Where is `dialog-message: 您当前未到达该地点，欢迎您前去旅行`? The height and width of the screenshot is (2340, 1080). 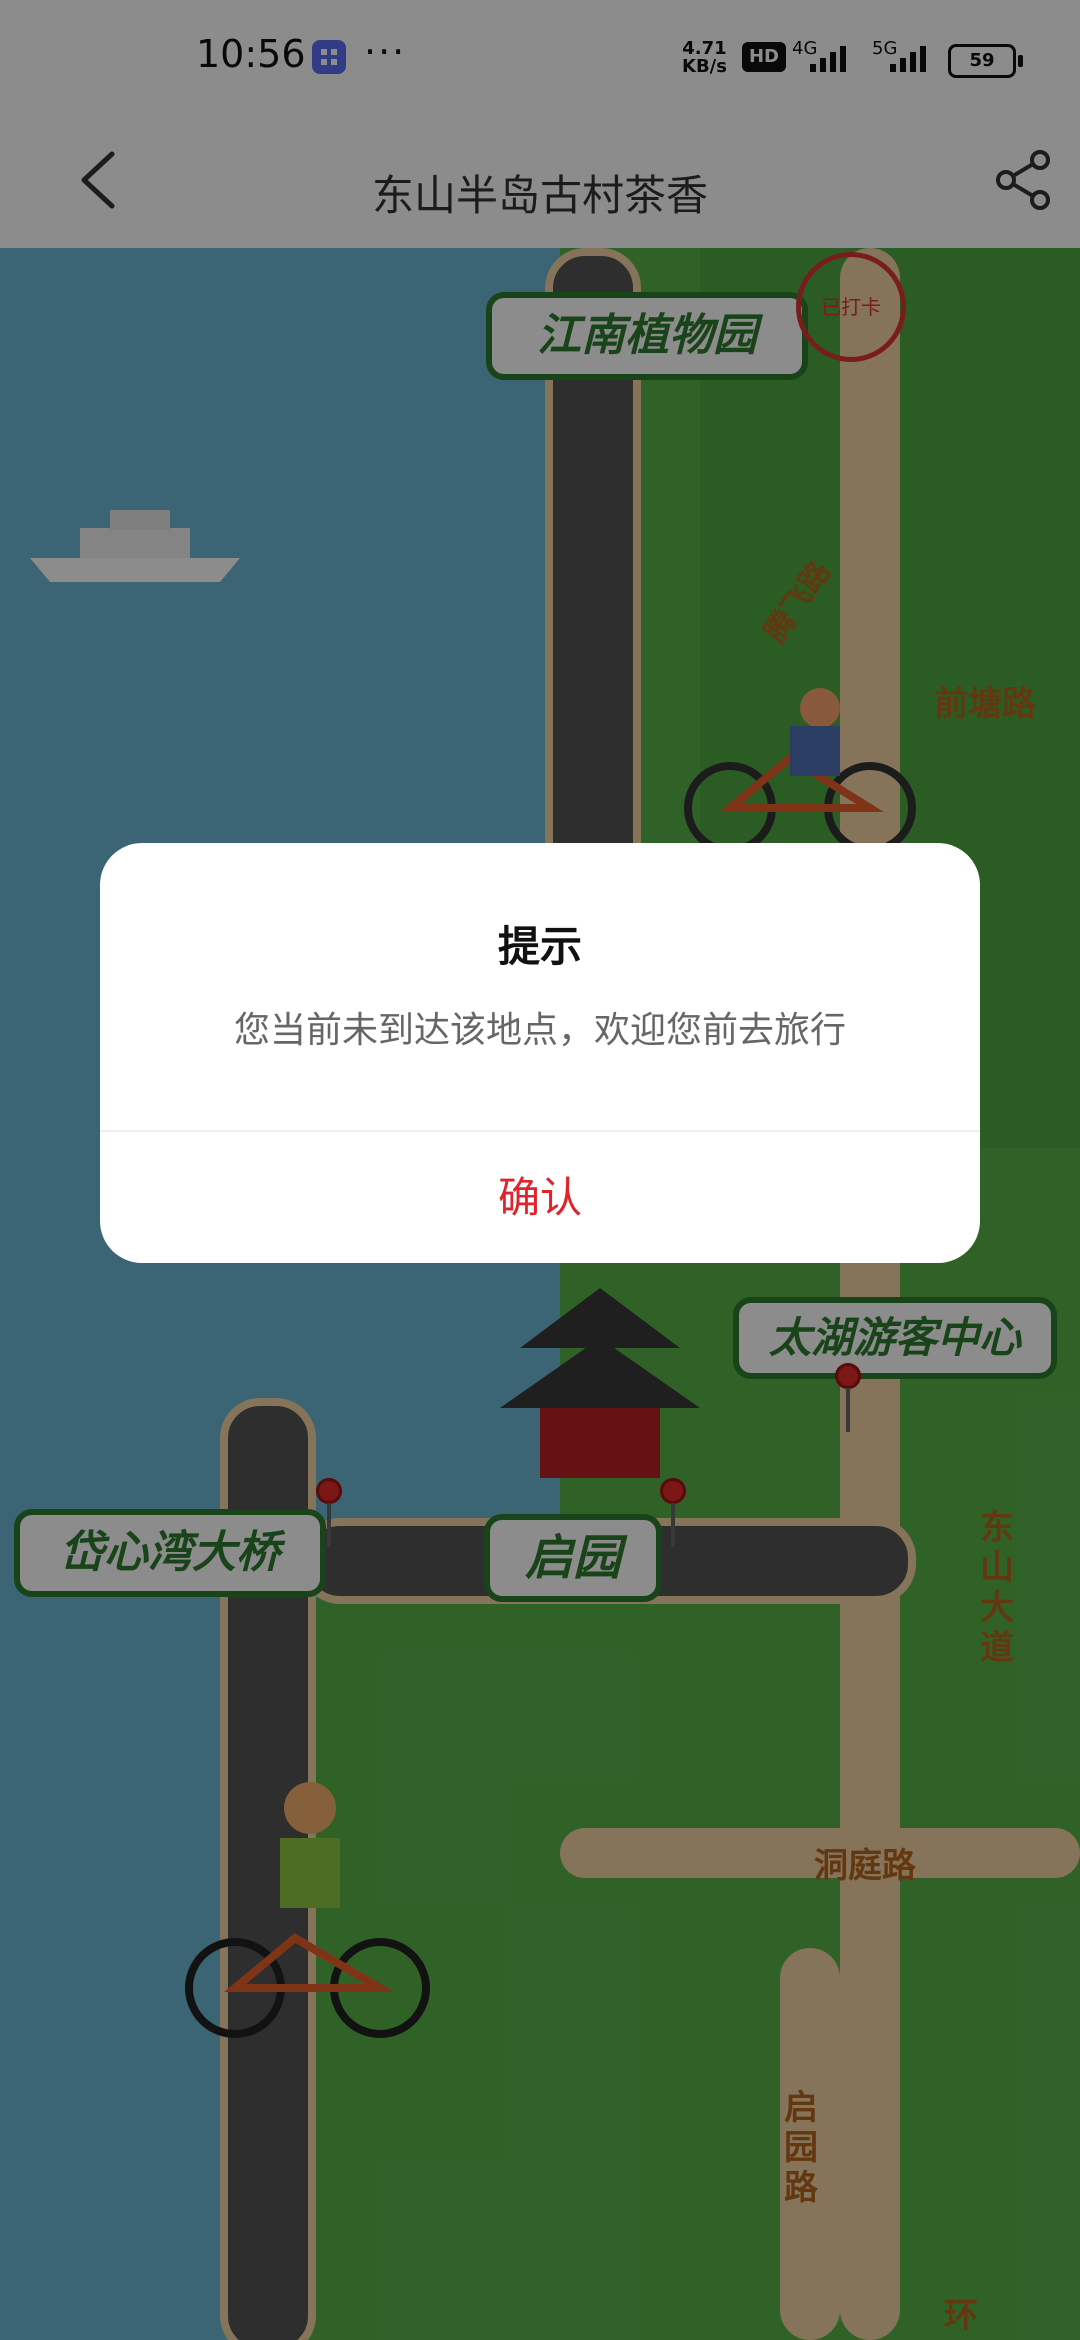
dialog-message: 您当前未到达该地点，欢迎您前去旅行 is located at coordinates (539, 1030).